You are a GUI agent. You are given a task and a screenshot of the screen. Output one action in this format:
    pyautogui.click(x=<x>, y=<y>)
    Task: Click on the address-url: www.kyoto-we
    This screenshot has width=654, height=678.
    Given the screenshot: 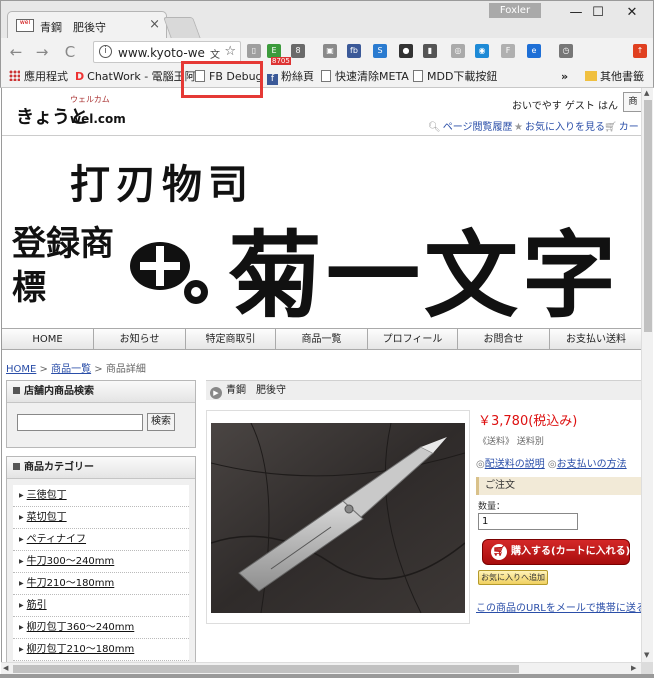 What is the action you would take?
    pyautogui.click(x=161, y=53)
    